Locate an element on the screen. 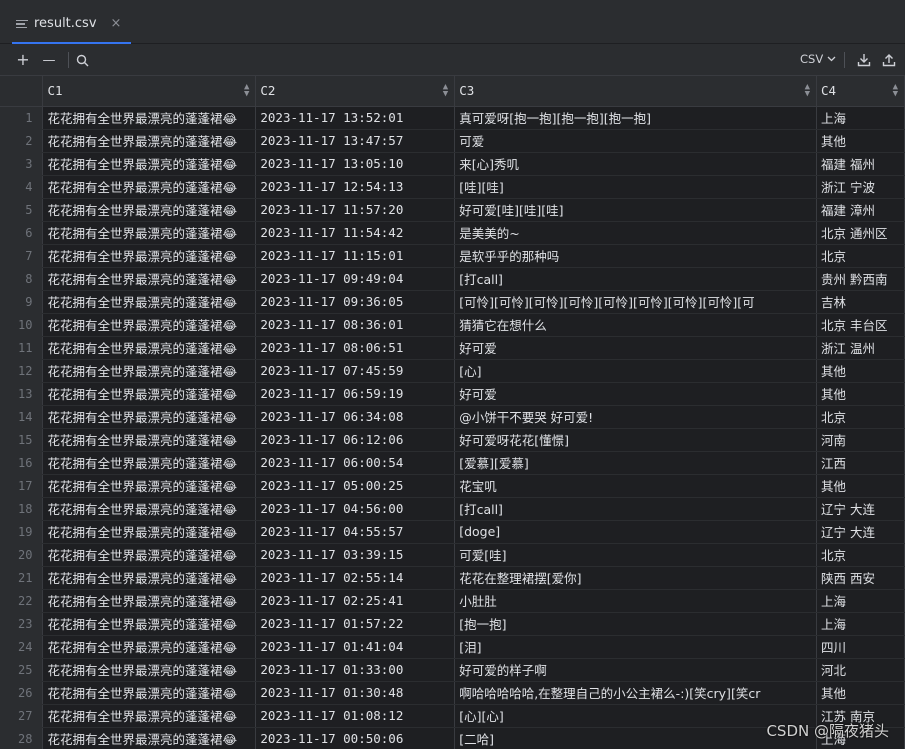 The image size is (905, 749). cell-c3: 好可爱[哇][哇][哇] is located at coordinates (636, 210).